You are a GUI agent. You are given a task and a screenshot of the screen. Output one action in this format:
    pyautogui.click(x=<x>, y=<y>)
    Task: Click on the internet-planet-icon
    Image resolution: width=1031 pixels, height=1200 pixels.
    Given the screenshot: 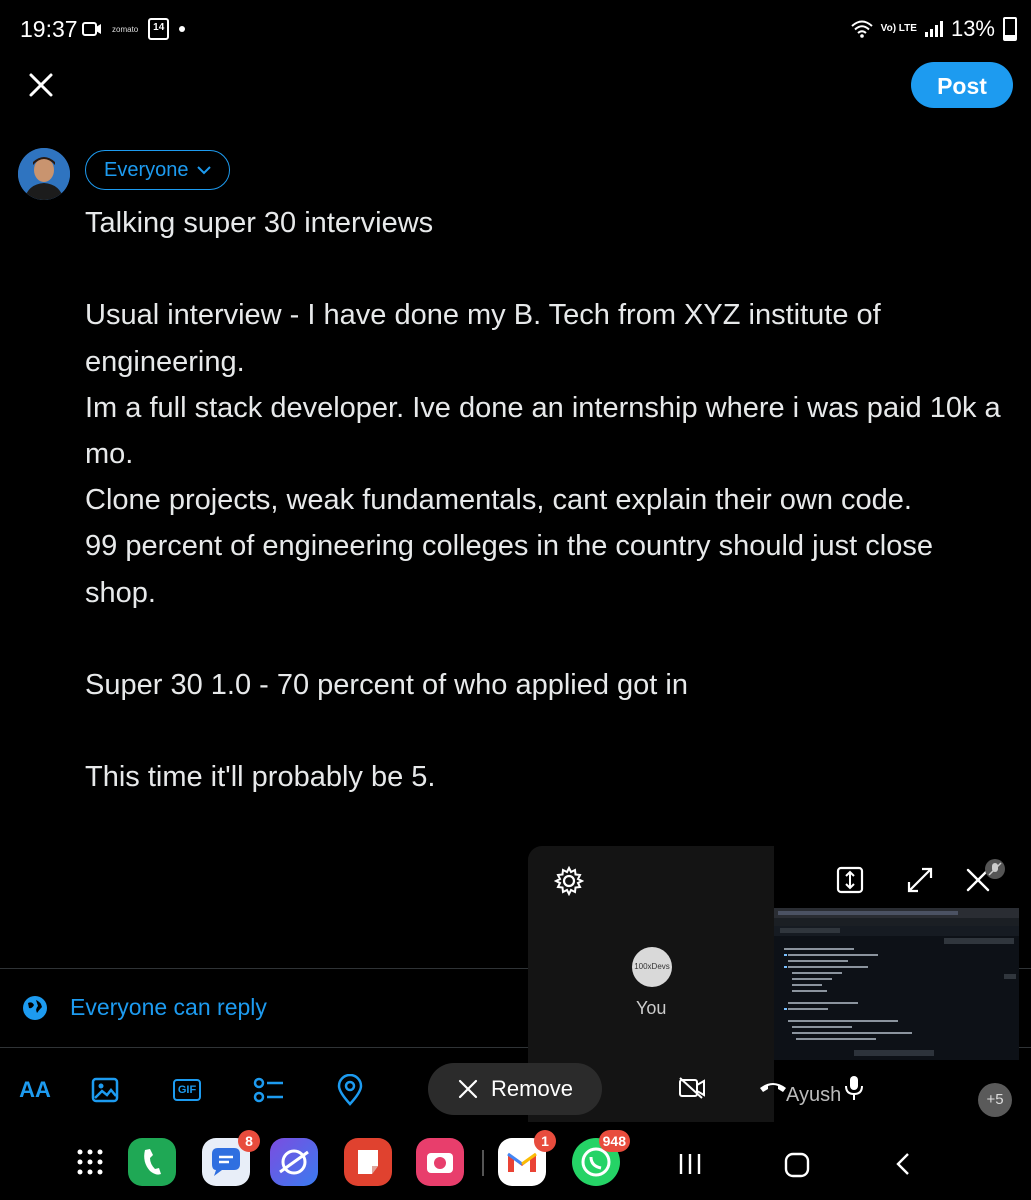 What is the action you would take?
    pyautogui.click(x=294, y=1162)
    